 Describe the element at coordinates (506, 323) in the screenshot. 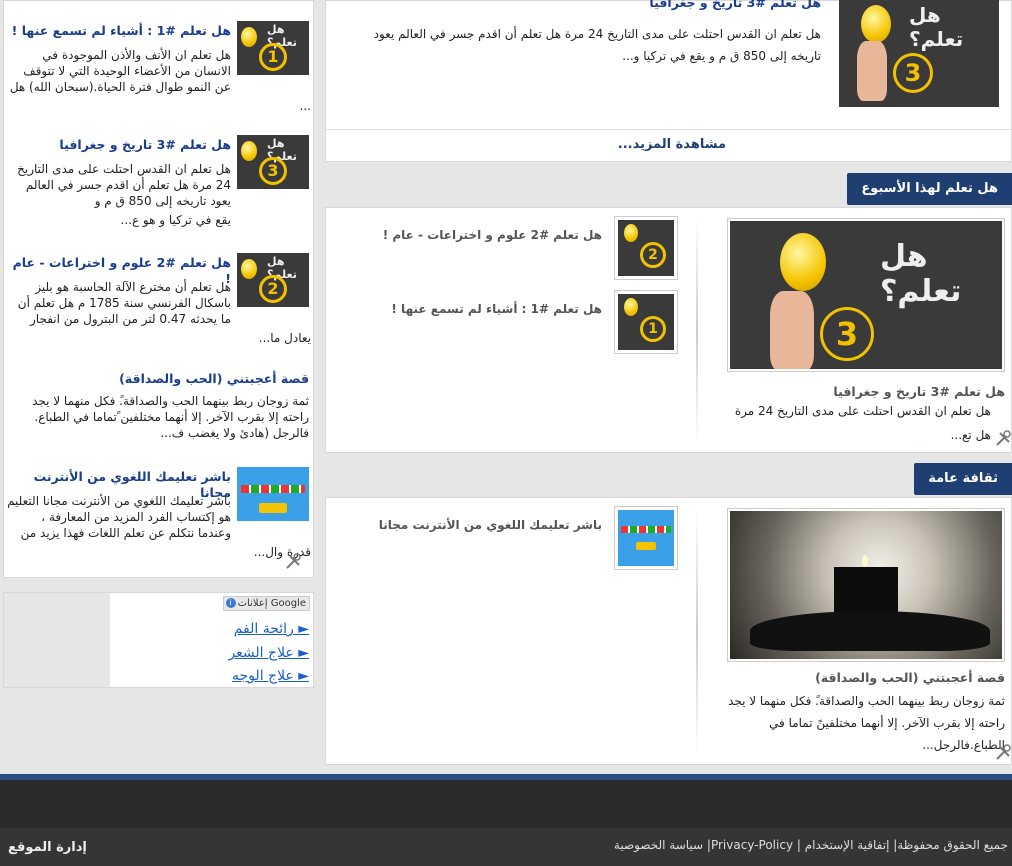

I see `weekly-list-item: 1 هل تعلم #1 : أشياء لم تسمع عنها !` at that location.